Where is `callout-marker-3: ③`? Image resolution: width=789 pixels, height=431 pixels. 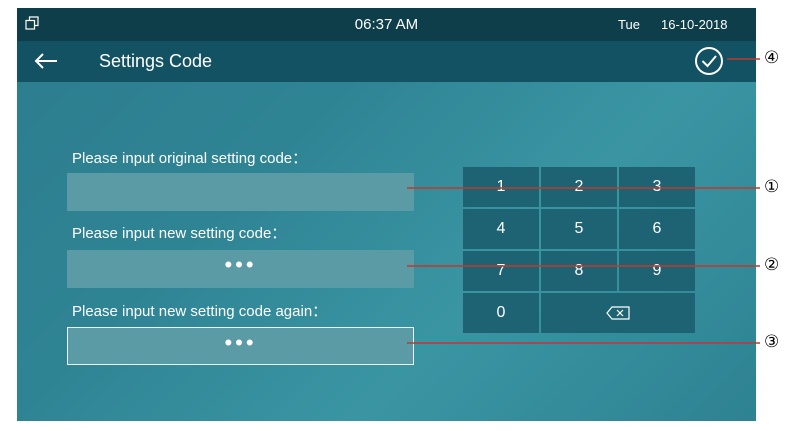 callout-marker-3: ③ is located at coordinates (772, 342).